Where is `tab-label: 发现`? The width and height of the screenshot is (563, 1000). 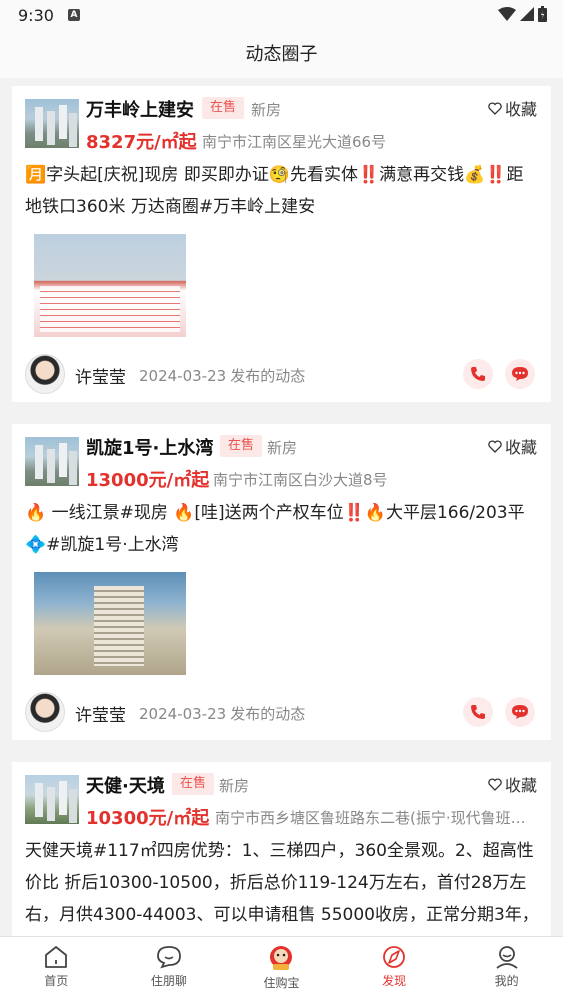 tab-label: 发现 is located at coordinates (394, 981).